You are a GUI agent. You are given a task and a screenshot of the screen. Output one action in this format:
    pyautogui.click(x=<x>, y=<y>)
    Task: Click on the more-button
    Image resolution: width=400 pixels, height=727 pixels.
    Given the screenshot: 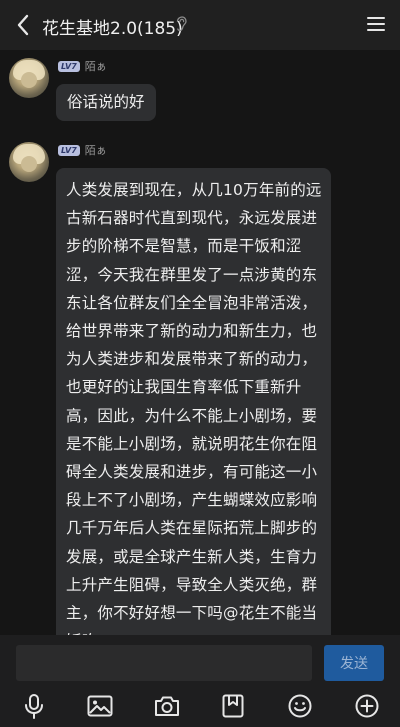 What is the action you would take?
    pyautogui.click(x=367, y=706)
    